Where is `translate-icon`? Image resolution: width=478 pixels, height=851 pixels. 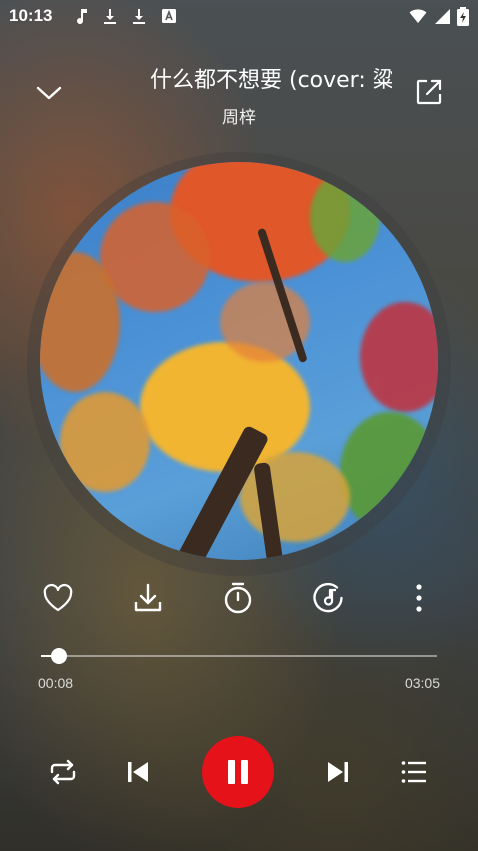
translate-icon is located at coordinates (169, 16).